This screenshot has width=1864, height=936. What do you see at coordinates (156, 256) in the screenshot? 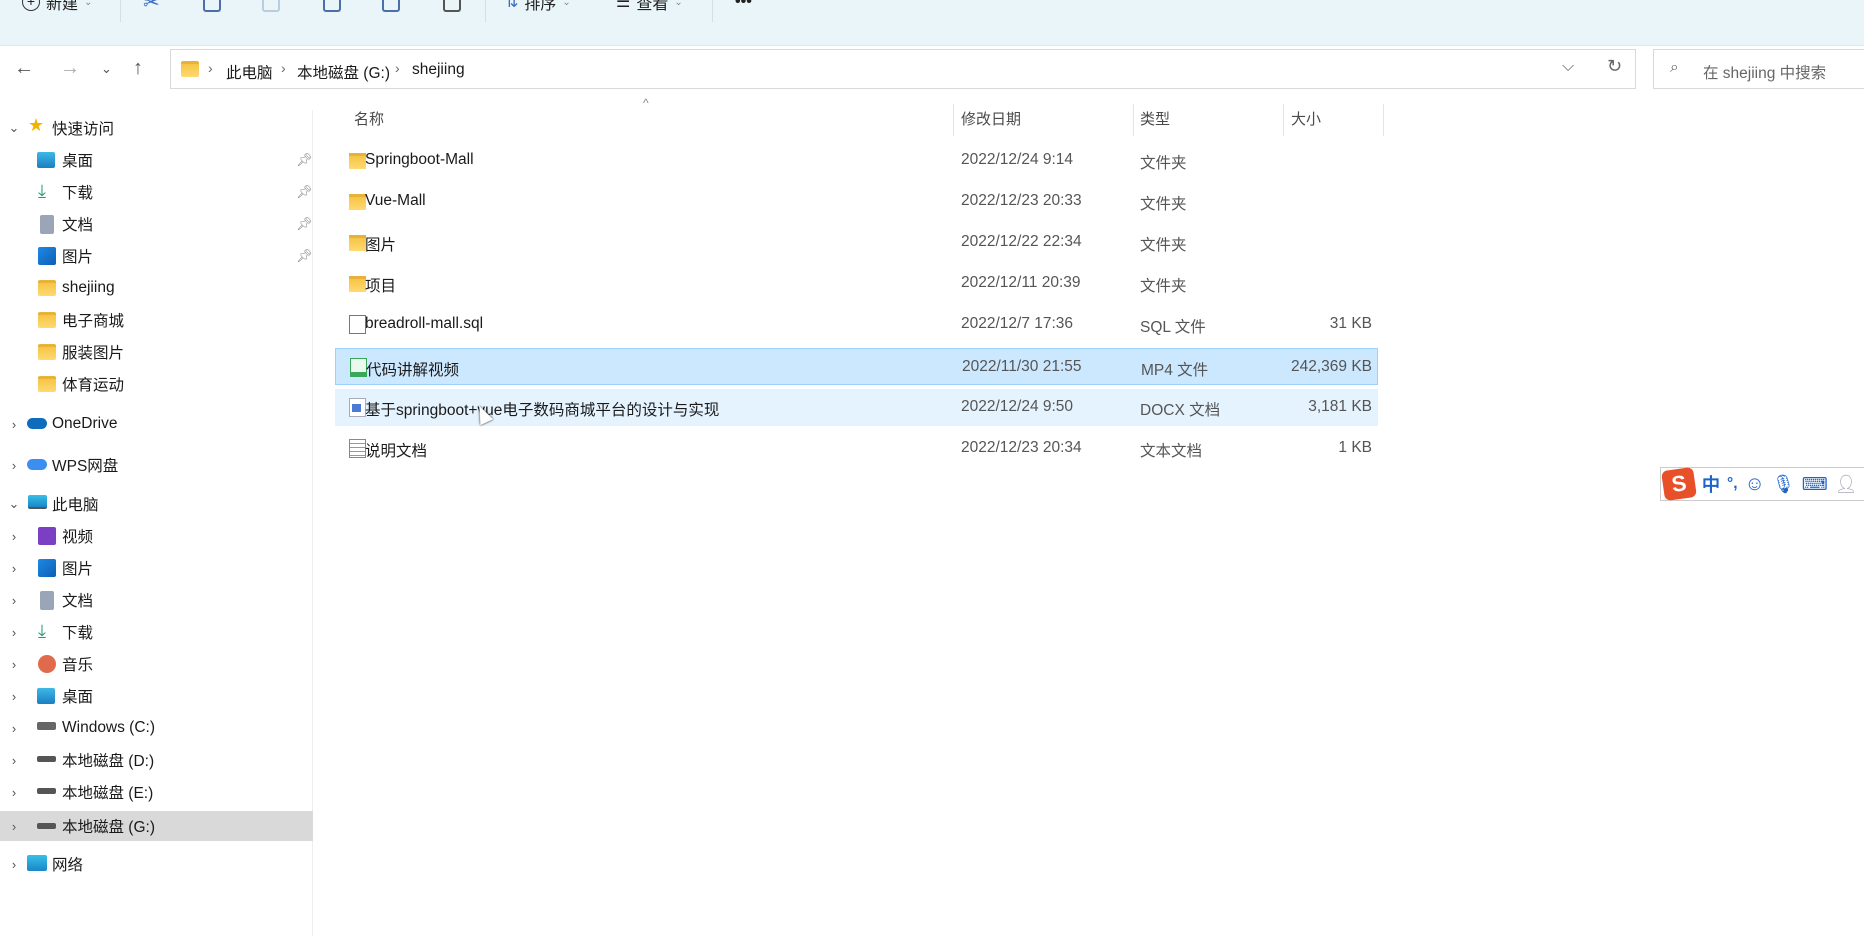
I see `sidebar-item-pictures: 图片 📌︎` at bounding box center [156, 256].